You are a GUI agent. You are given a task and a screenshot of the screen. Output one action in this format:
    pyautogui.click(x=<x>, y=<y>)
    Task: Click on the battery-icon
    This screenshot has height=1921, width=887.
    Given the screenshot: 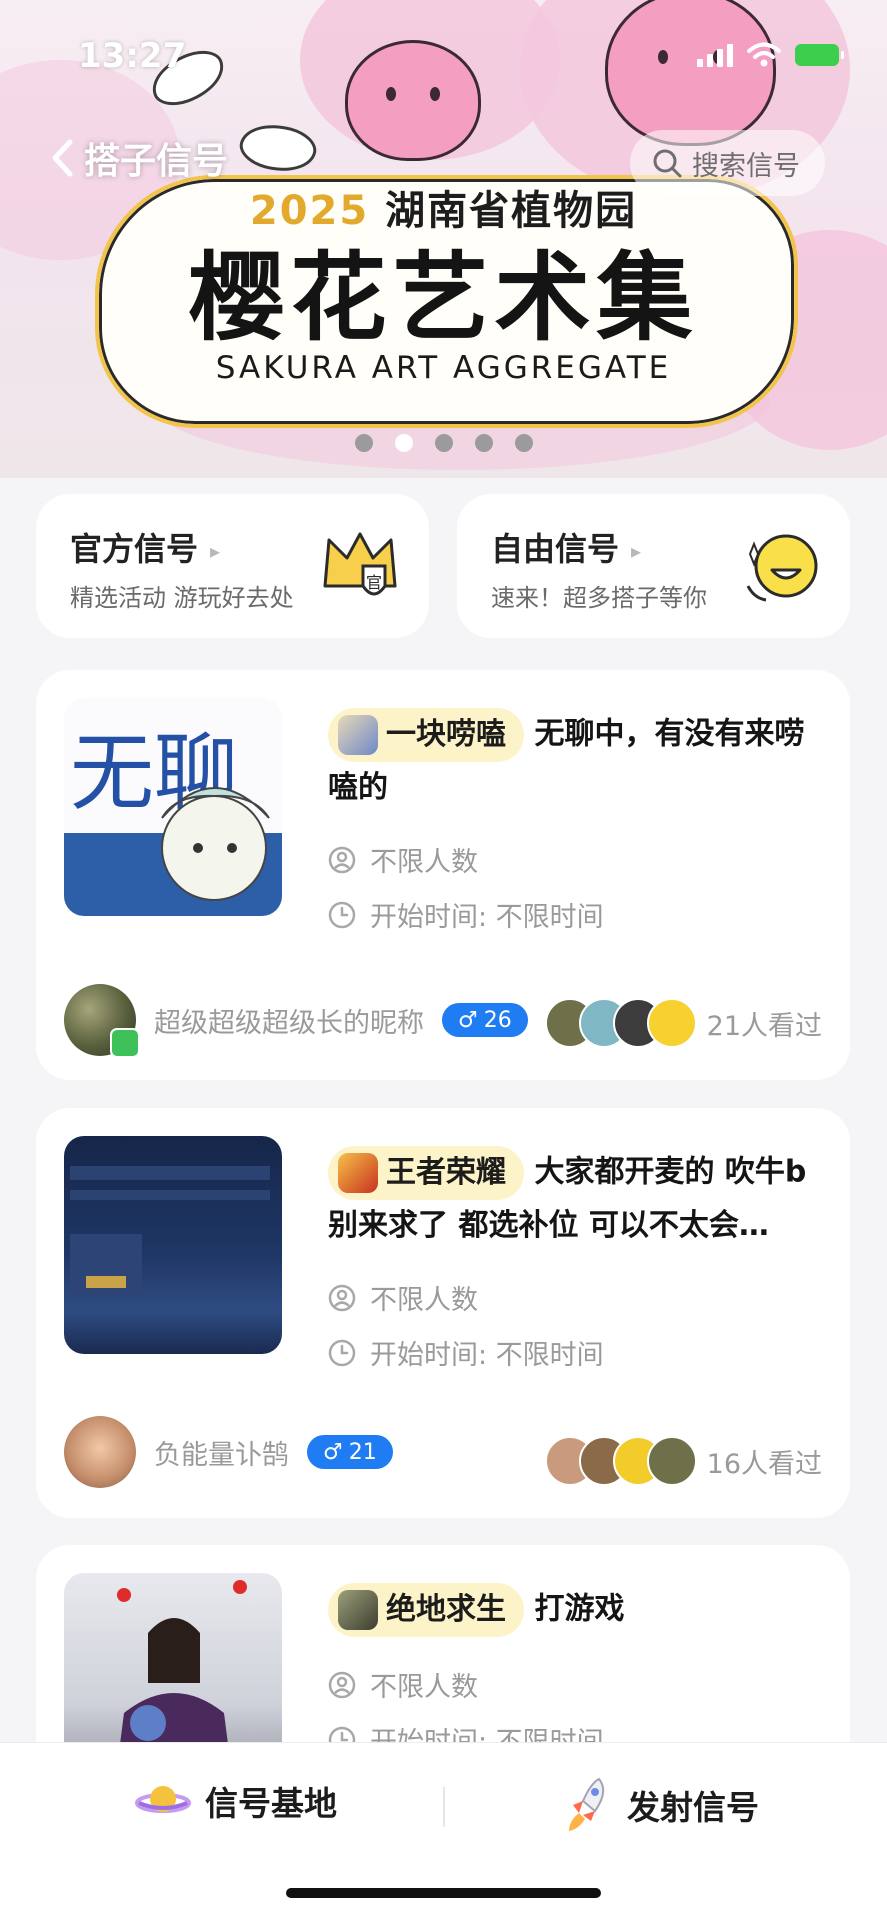 What is the action you would take?
    pyautogui.click(x=819, y=55)
    